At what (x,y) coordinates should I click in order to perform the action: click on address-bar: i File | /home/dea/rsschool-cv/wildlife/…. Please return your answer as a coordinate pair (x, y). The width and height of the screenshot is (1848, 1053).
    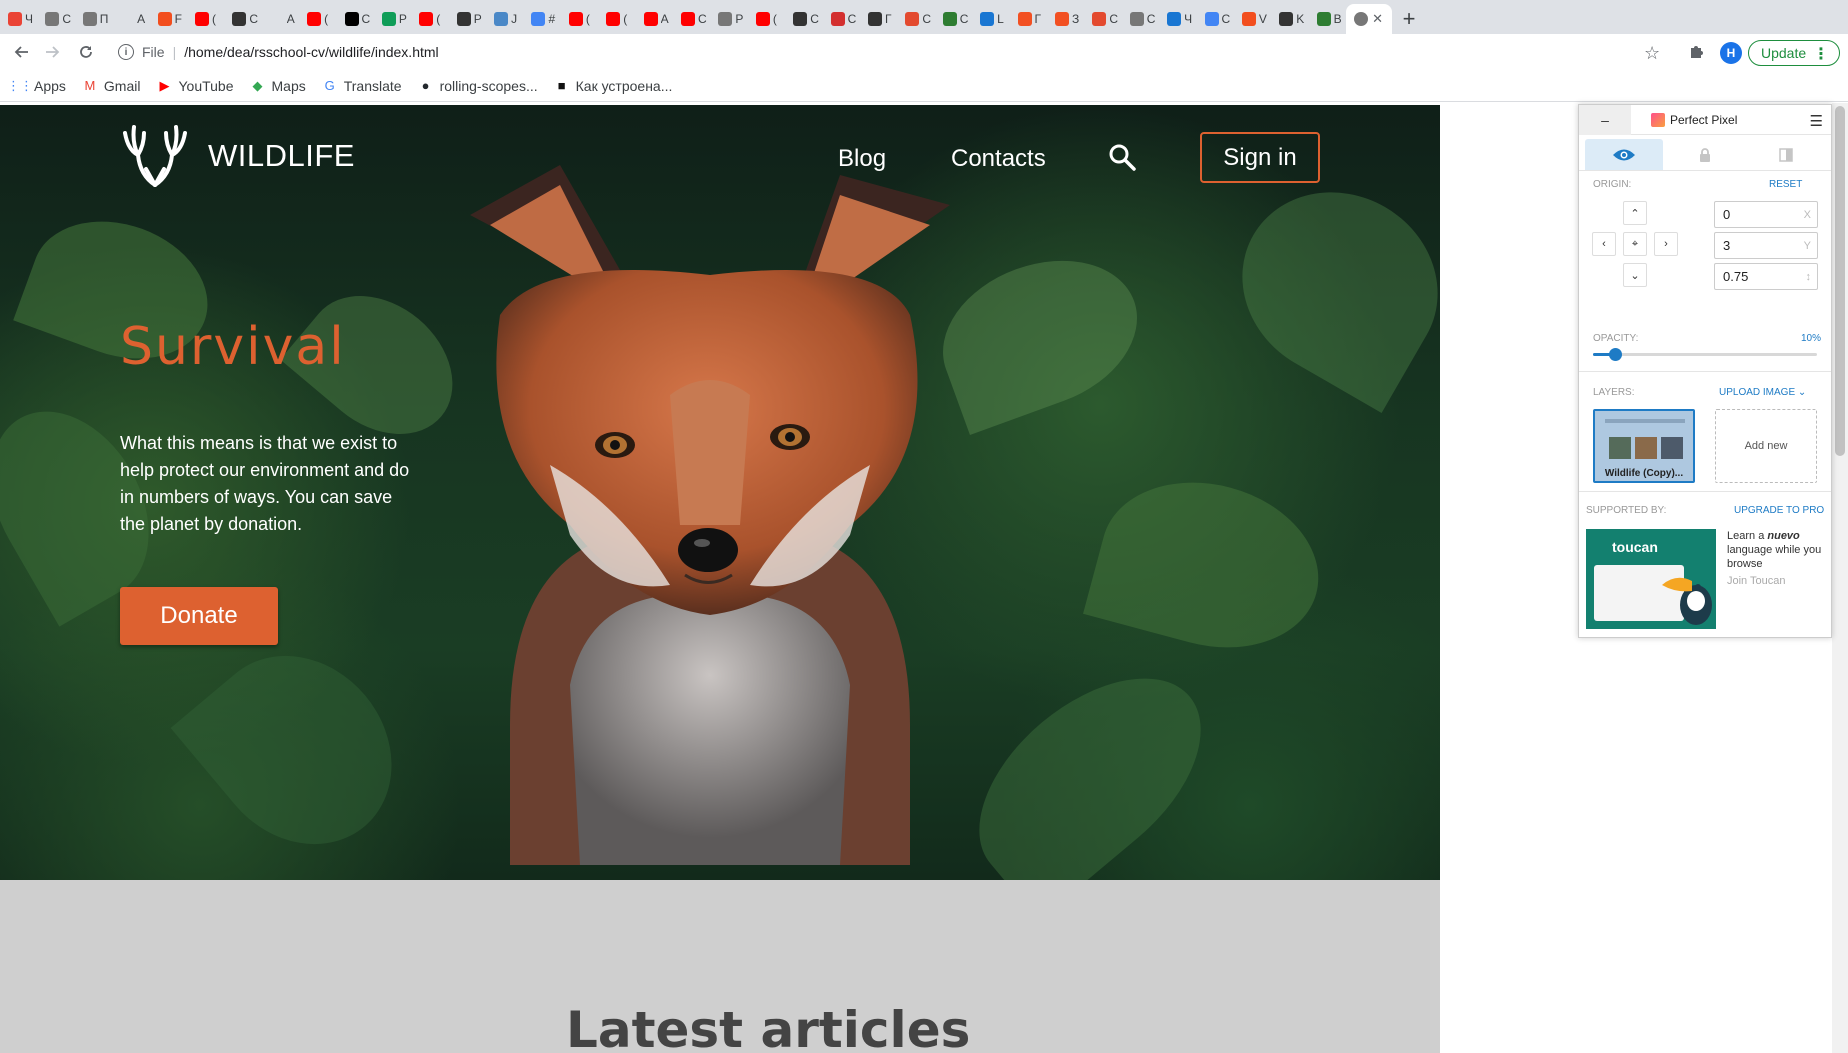
    Looking at the image, I should click on (882, 52).